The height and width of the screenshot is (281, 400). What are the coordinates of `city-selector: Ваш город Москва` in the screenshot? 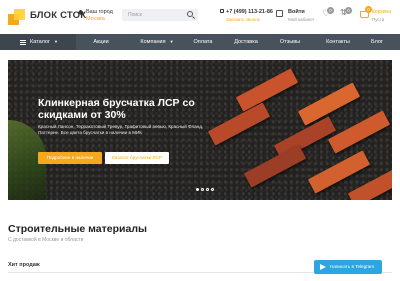 It's located at (95, 16).